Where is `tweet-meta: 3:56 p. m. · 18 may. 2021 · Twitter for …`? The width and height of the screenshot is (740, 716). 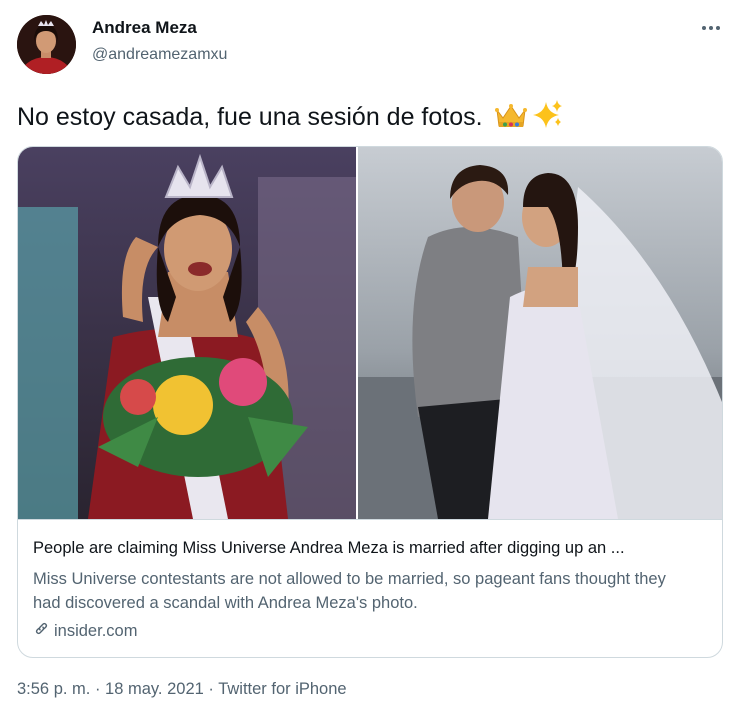 tweet-meta: 3:56 p. m. · 18 may. 2021 · Twitter for … is located at coordinates (182, 689).